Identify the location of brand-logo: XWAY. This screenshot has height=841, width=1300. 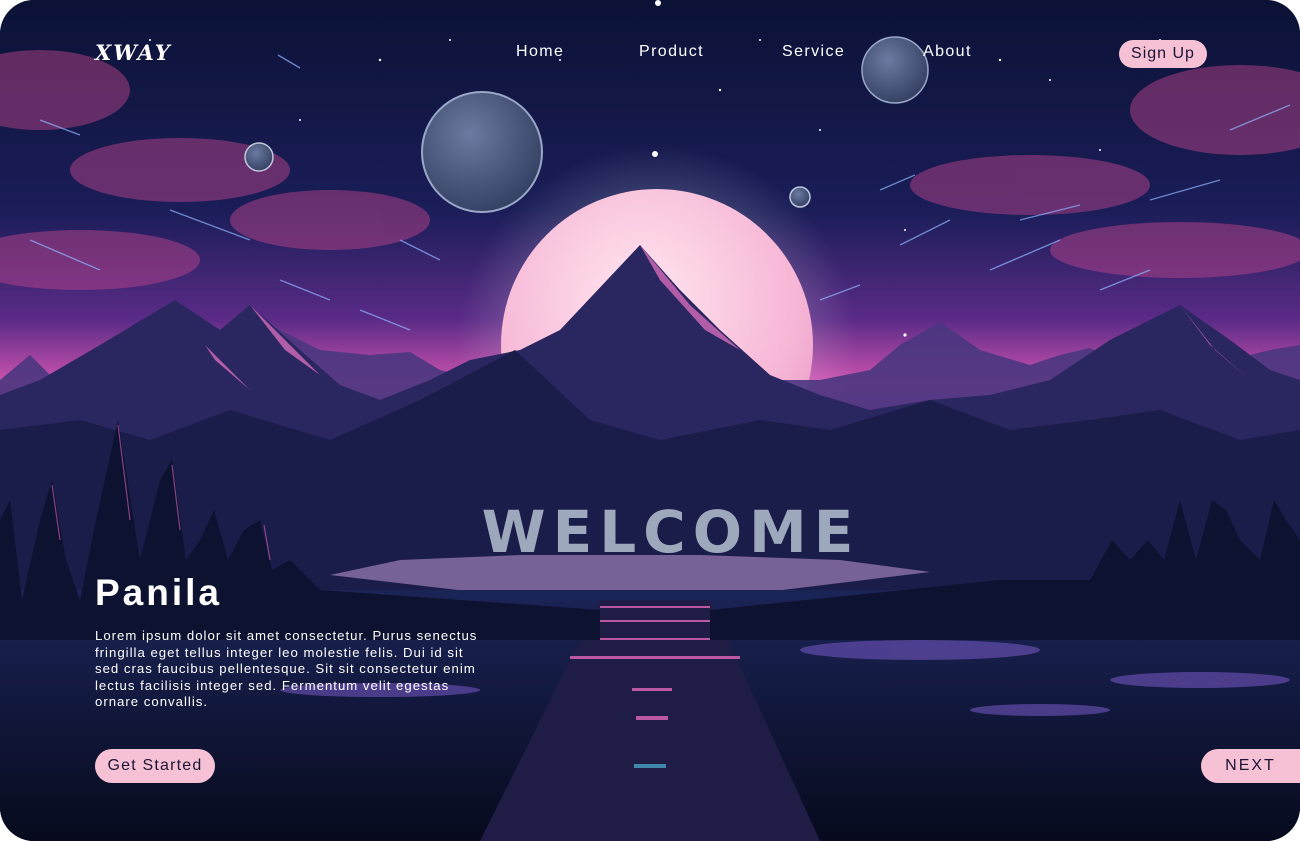
(133, 52).